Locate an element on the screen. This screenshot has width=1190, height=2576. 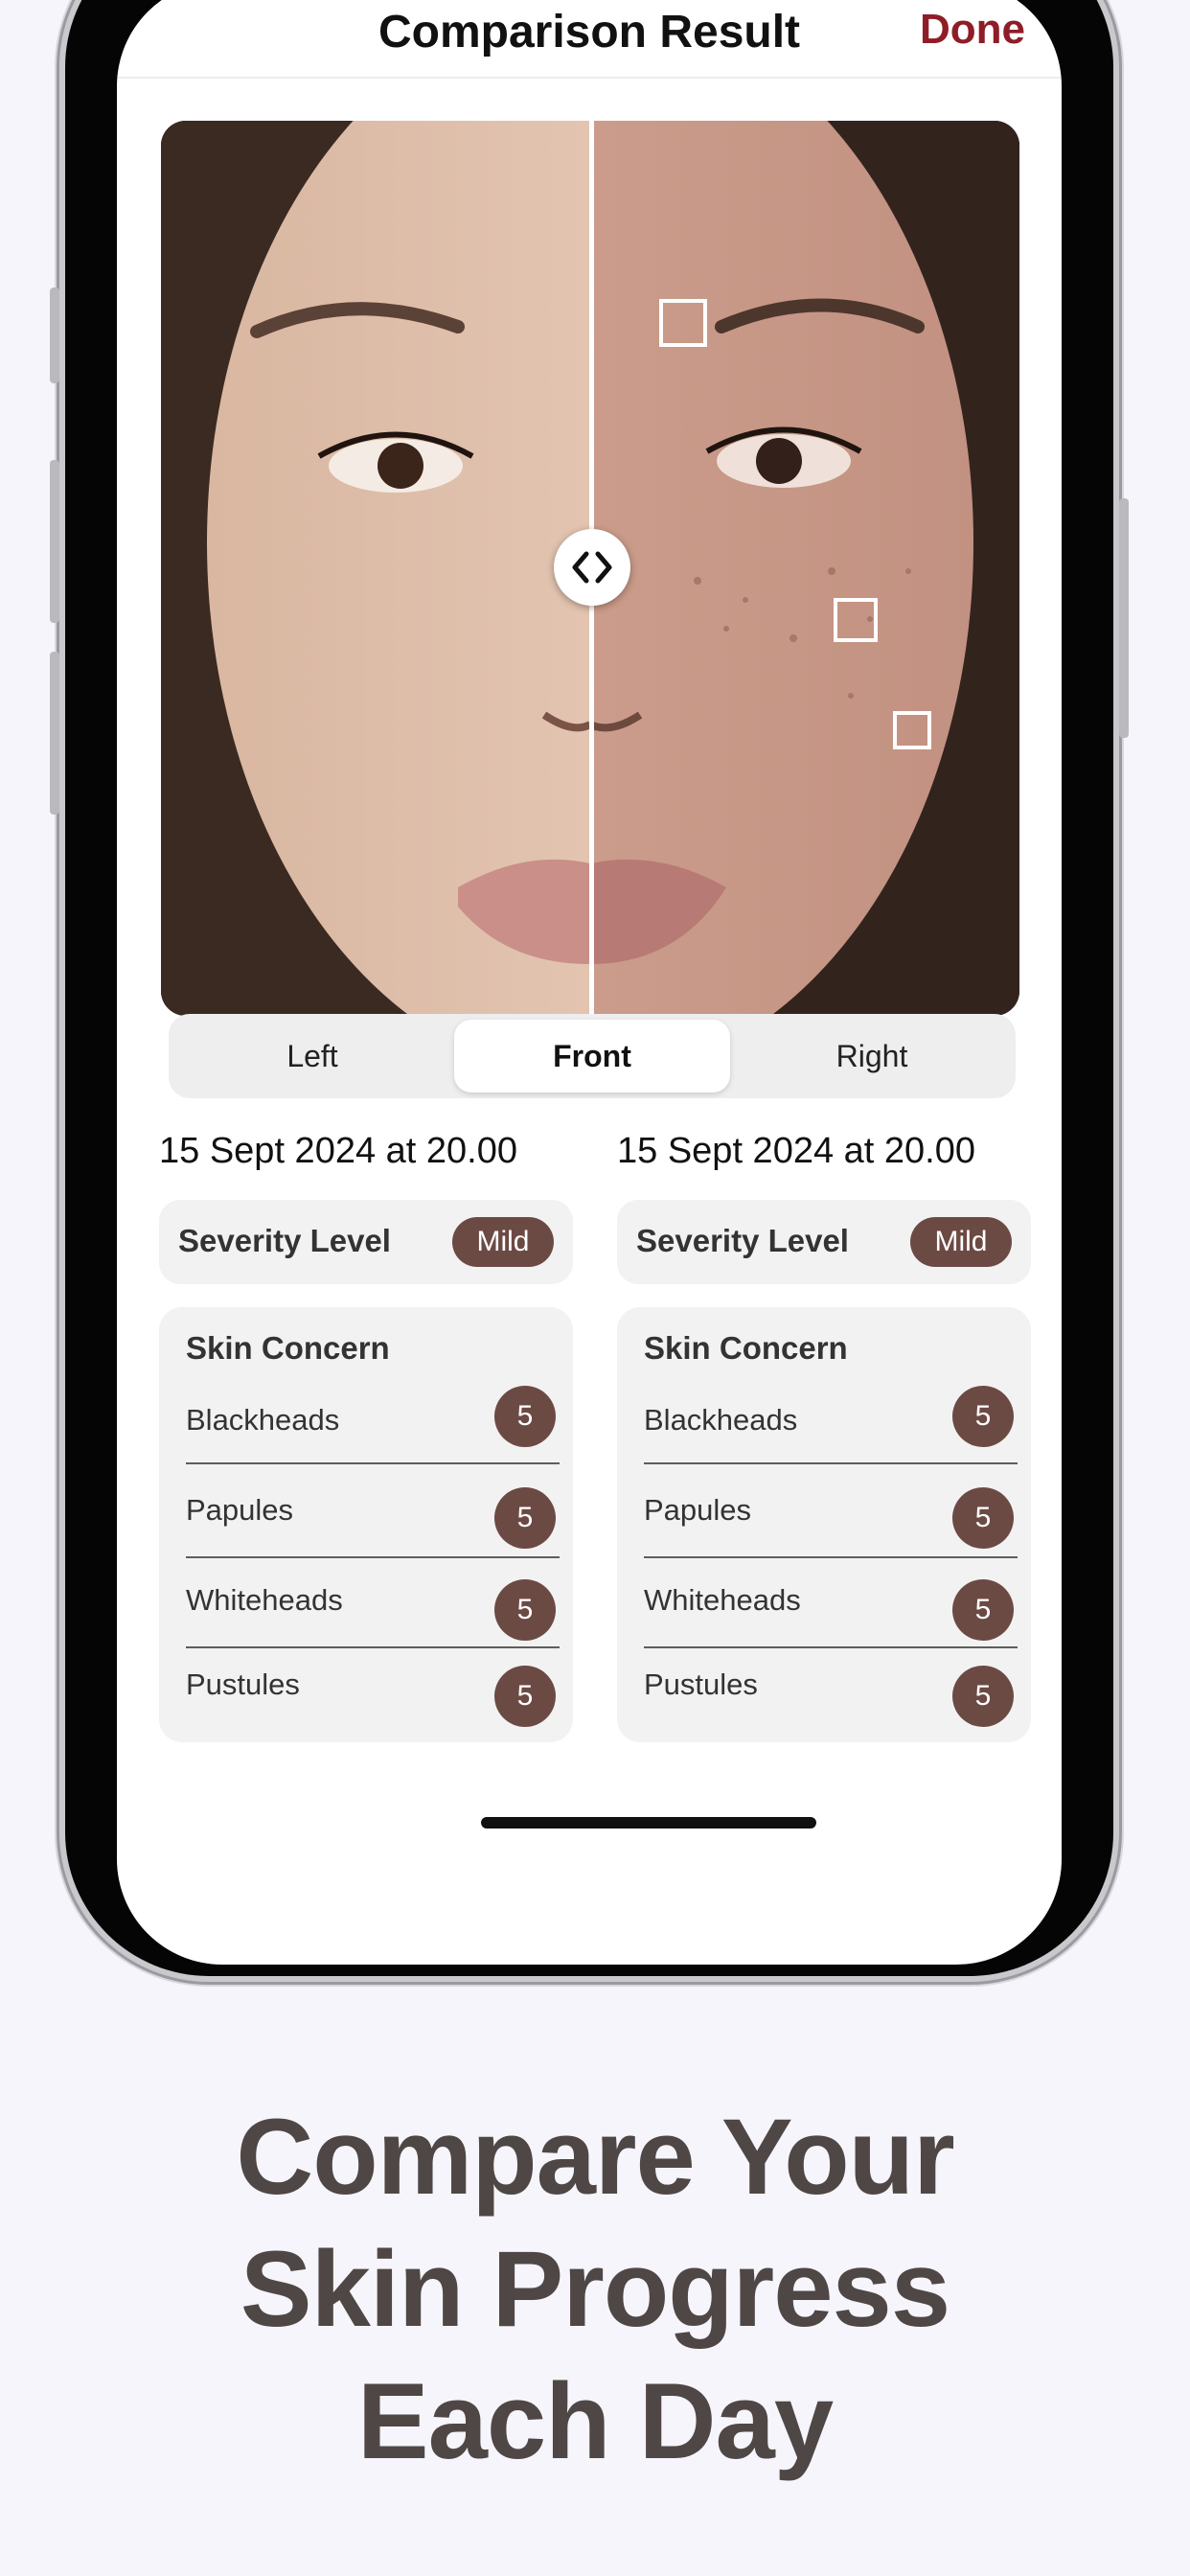
volume-down-button is located at coordinates (55, 734).